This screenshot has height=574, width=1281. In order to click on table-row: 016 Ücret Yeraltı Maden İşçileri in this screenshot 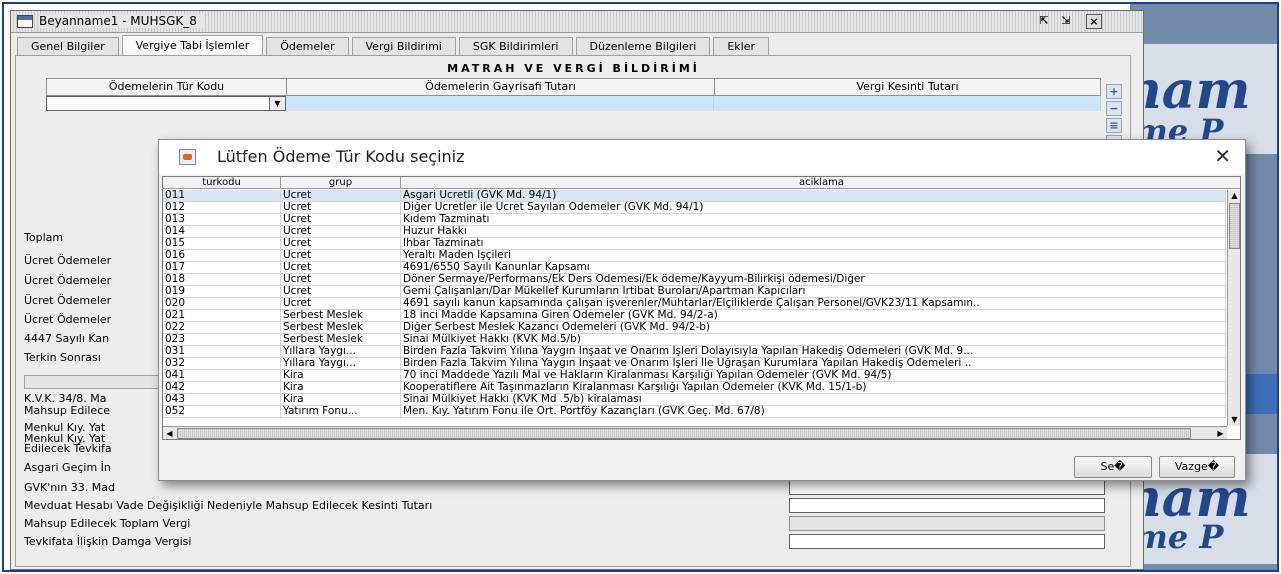, I will do `click(694, 256)`.